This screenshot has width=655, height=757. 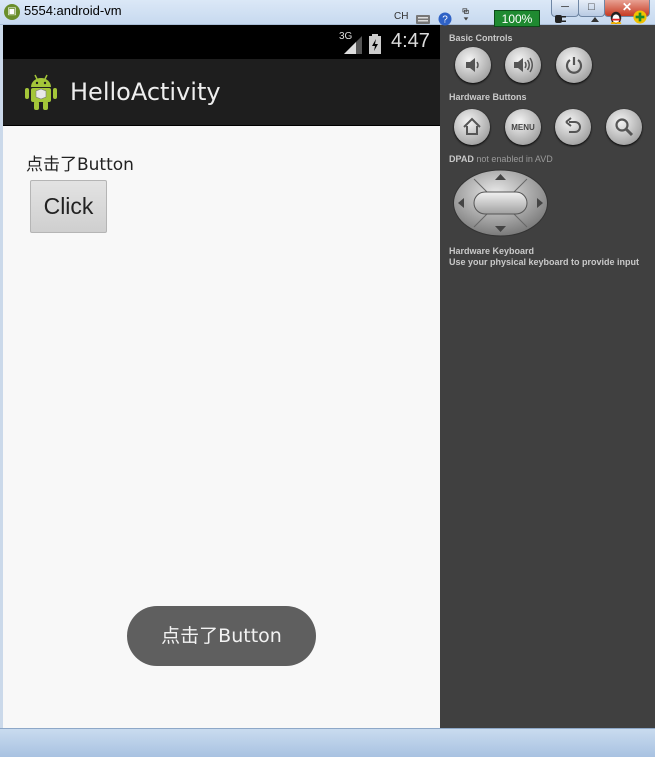 What do you see at coordinates (616, 17) in the screenshot?
I see `qq-penguin-icon` at bounding box center [616, 17].